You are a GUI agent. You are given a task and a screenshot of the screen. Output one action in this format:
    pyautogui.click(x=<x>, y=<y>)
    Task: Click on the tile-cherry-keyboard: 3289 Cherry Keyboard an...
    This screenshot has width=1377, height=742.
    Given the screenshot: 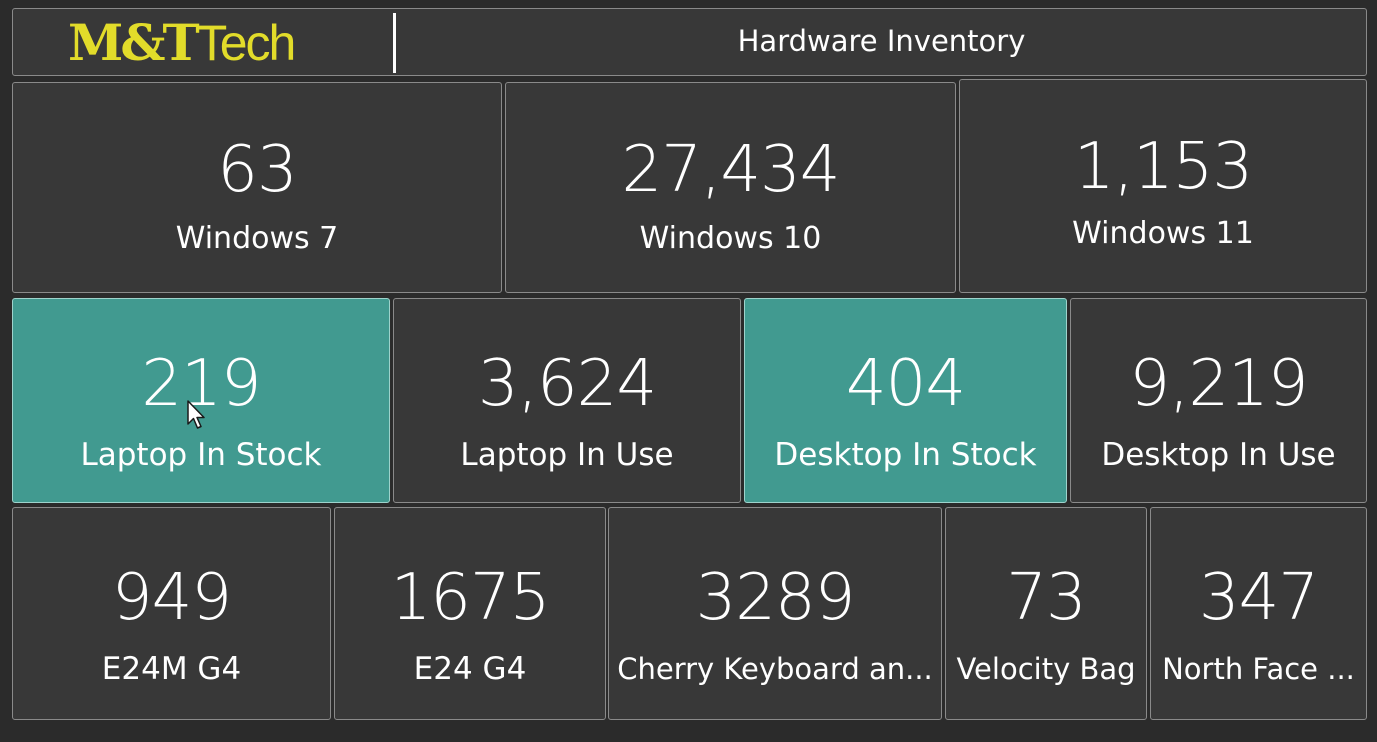 What is the action you would take?
    pyautogui.click(x=775, y=613)
    